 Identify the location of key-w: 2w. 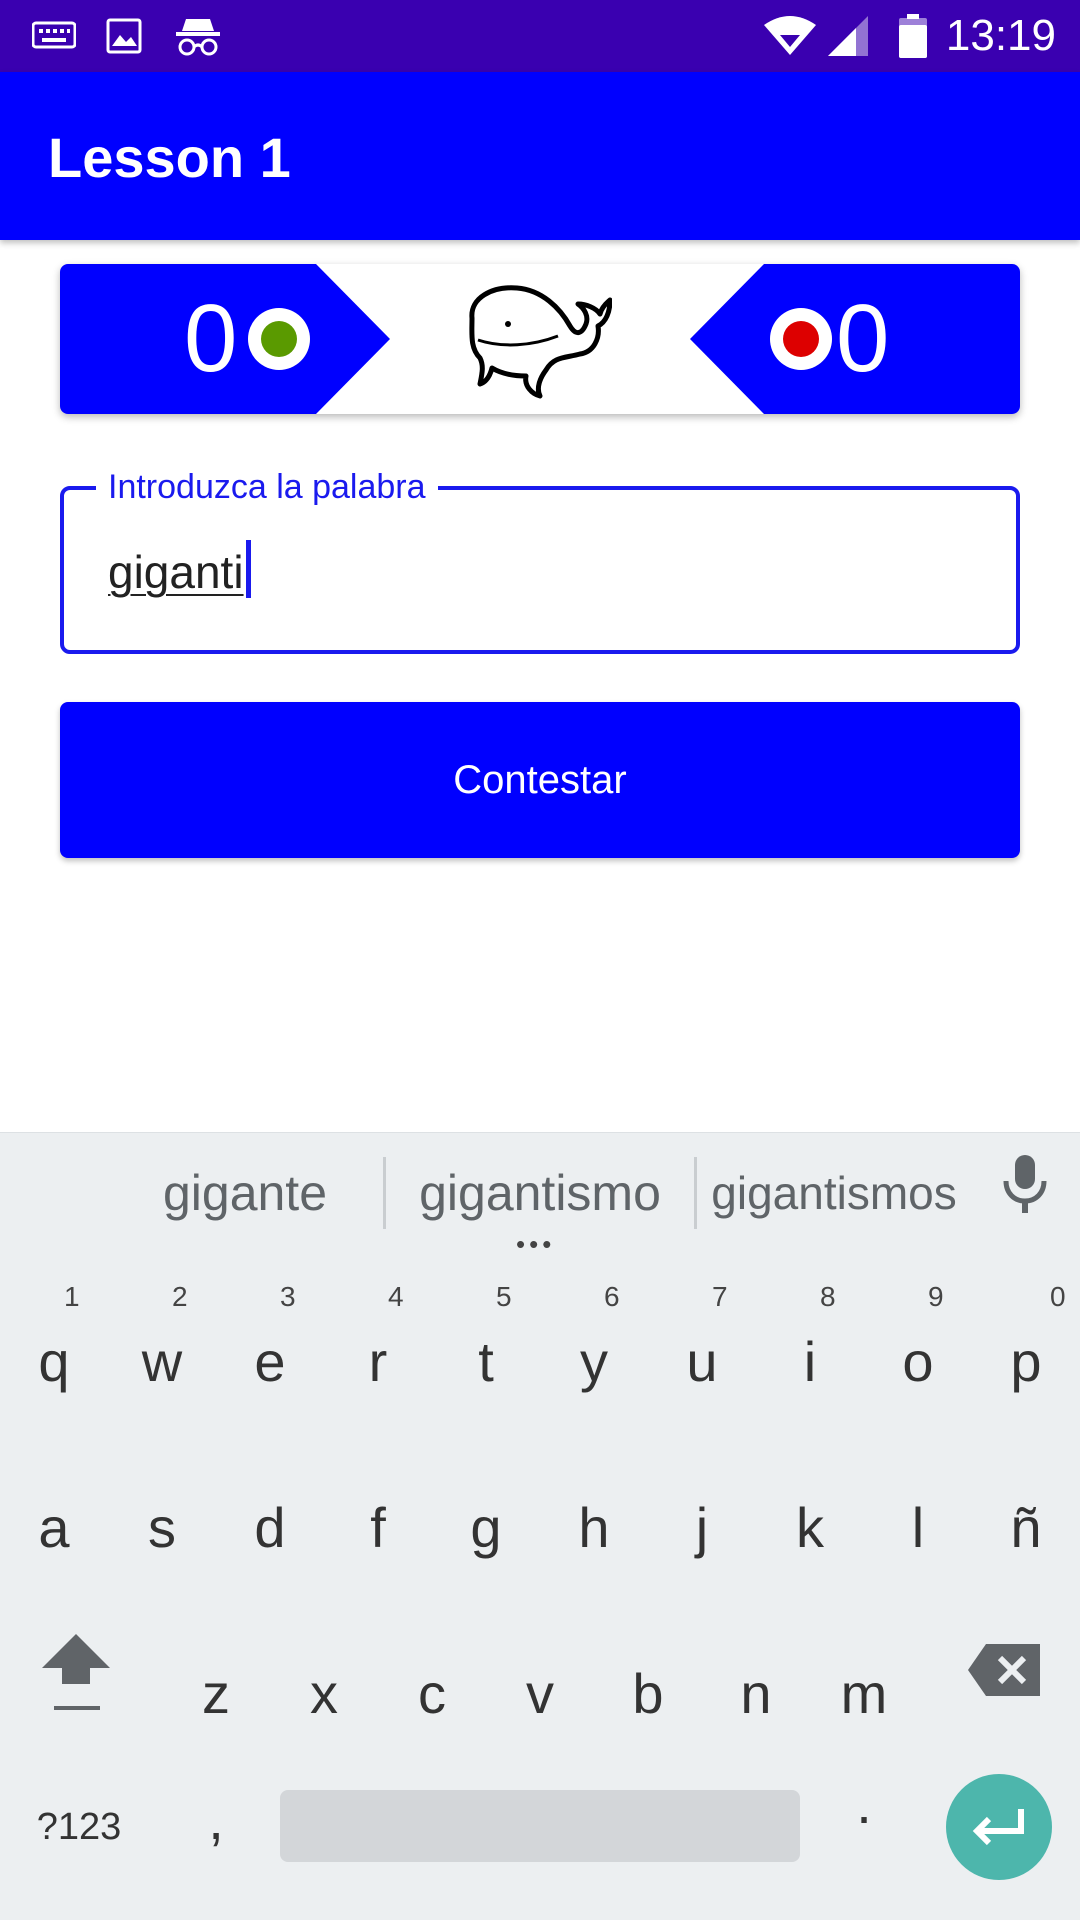
(162, 1338).